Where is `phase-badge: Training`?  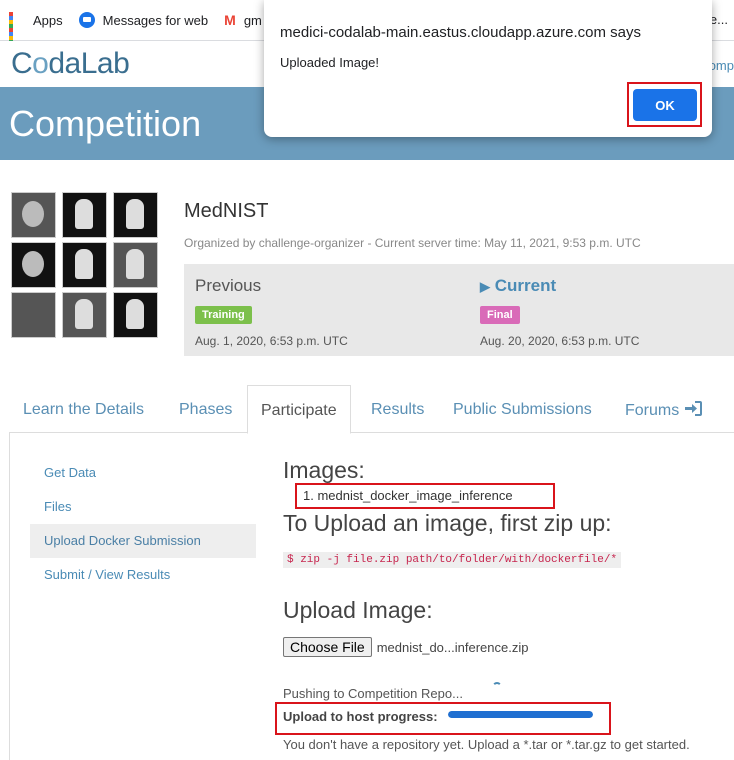
phase-badge: Training is located at coordinates (223, 315).